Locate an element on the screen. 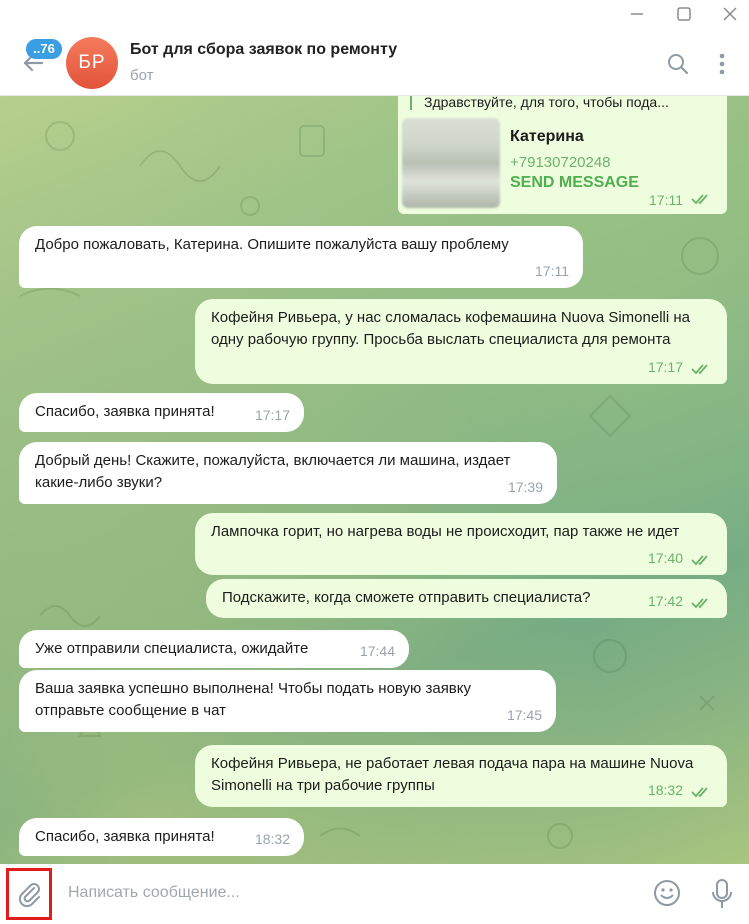  minimize-icon is located at coordinates (637, 14).